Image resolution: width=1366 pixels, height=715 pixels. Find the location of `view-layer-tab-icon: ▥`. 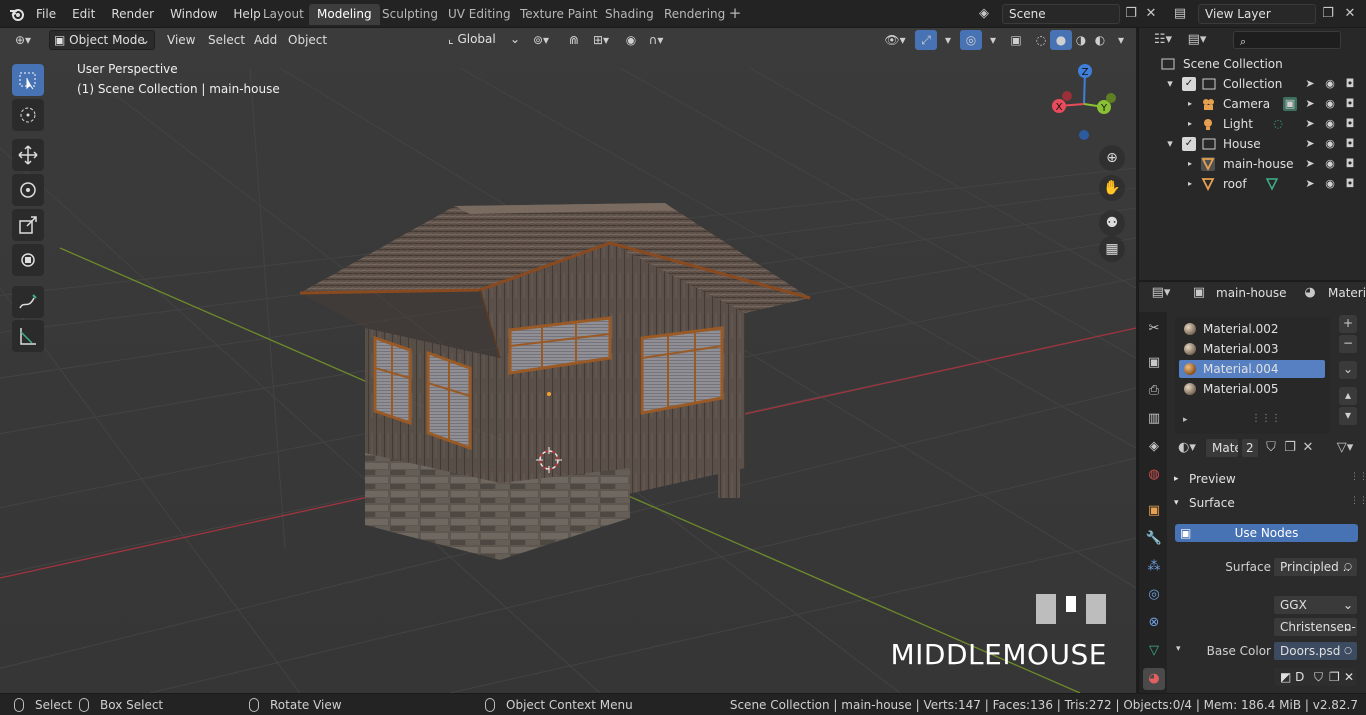

view-layer-tab-icon: ▥ is located at coordinates (1154, 419).